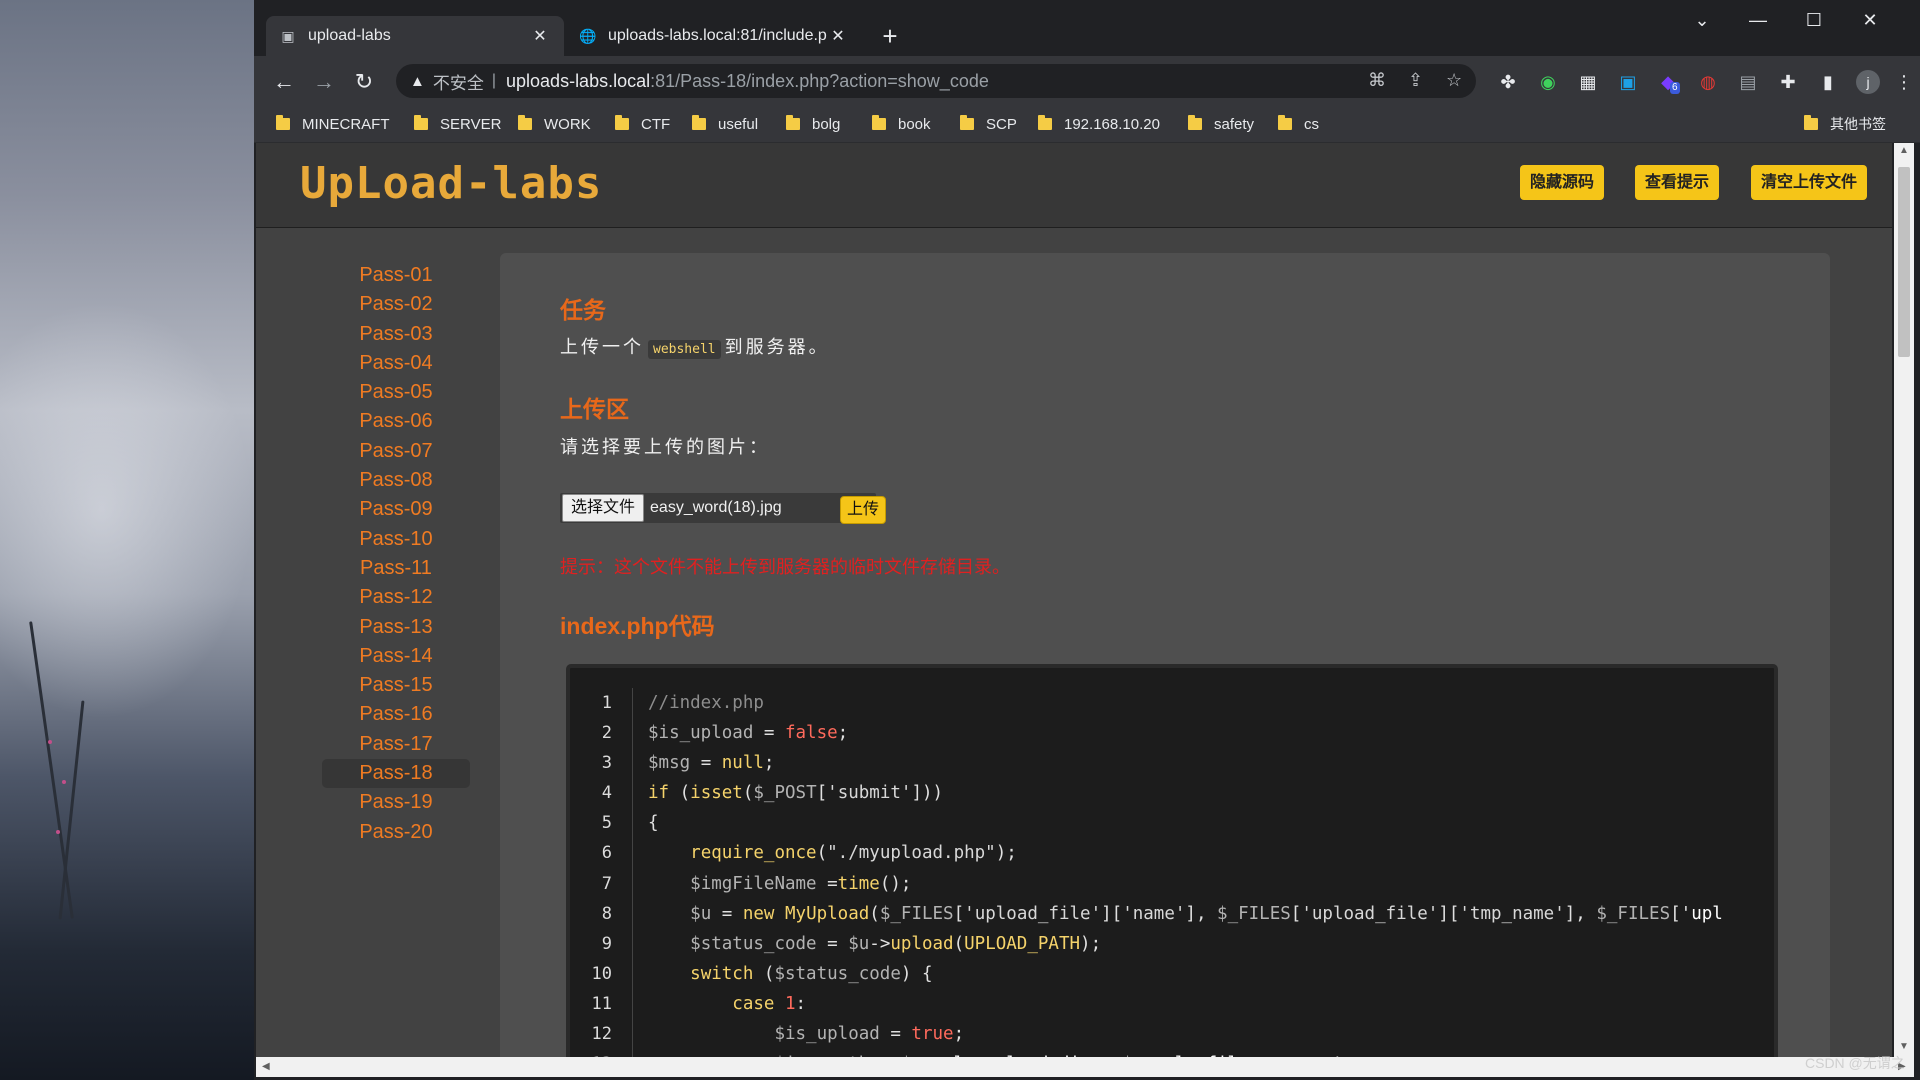  What do you see at coordinates (718, 508) in the screenshot?
I see `file-input: 选择文件 easy_word(18).jpg` at bounding box center [718, 508].